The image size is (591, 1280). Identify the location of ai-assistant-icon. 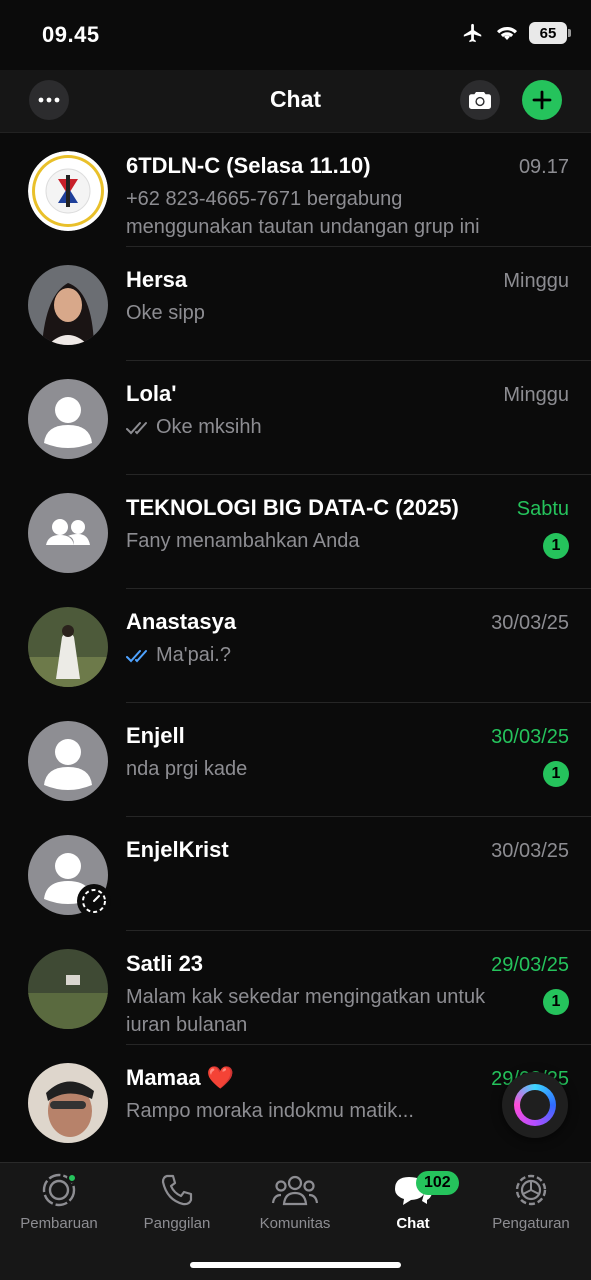
(535, 1105).